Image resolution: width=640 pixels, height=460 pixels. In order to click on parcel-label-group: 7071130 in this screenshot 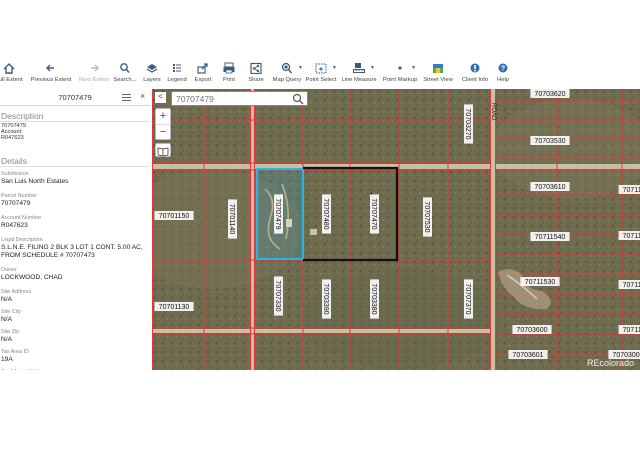, I will do `click(629, 284)`.